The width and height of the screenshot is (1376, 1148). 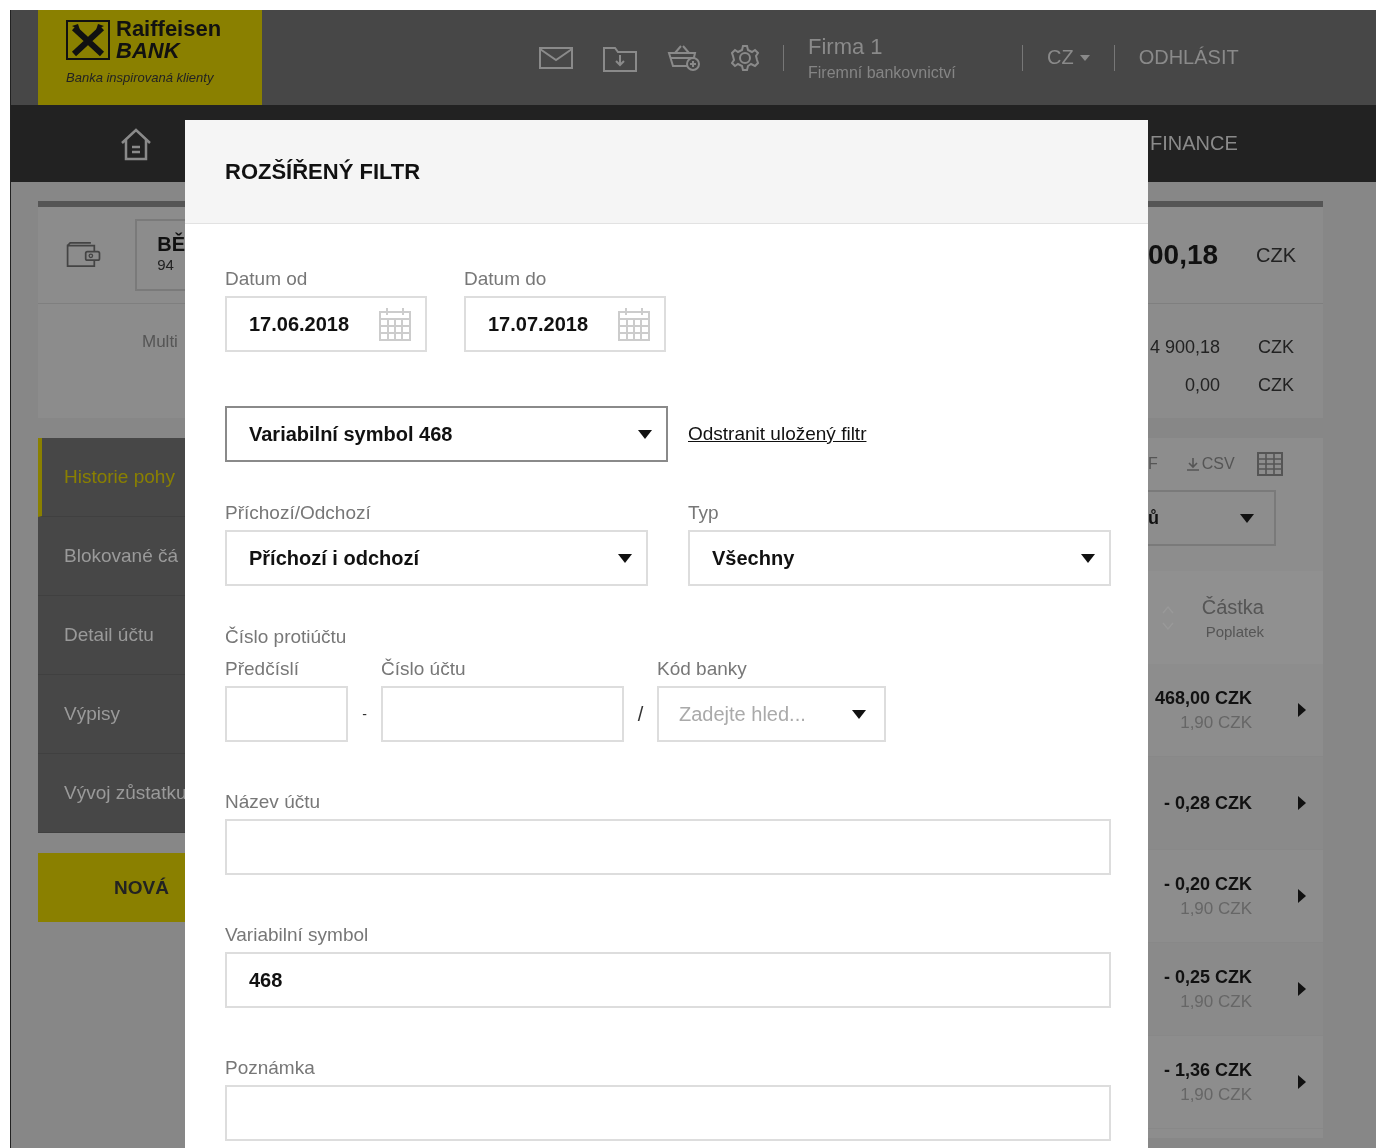 What do you see at coordinates (502, 714) in the screenshot?
I see `account-number-field` at bounding box center [502, 714].